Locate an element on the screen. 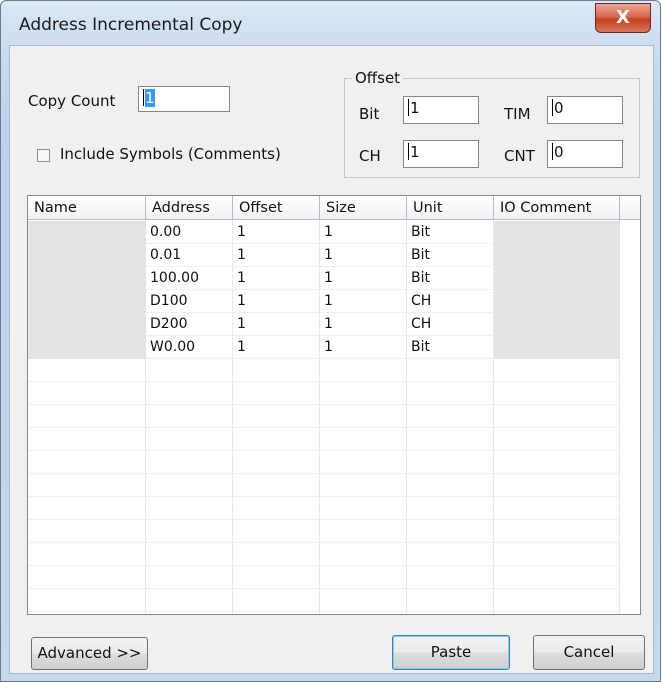  bit-offset-value: 1 is located at coordinates (415, 108).